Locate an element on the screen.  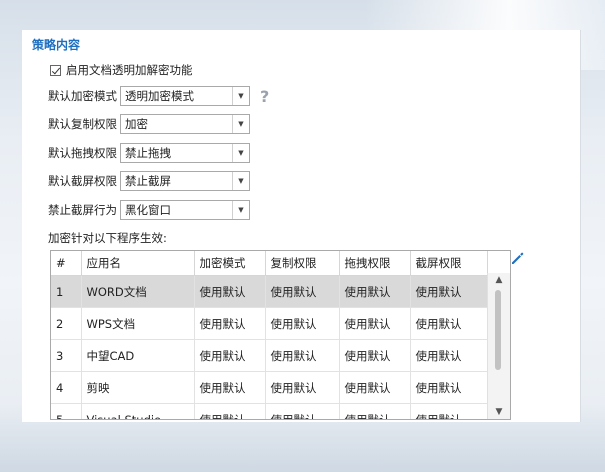
field-screenshot-permission: 默认截屏权限 禁止截屏 ▼ is located at coordinates (149, 181).